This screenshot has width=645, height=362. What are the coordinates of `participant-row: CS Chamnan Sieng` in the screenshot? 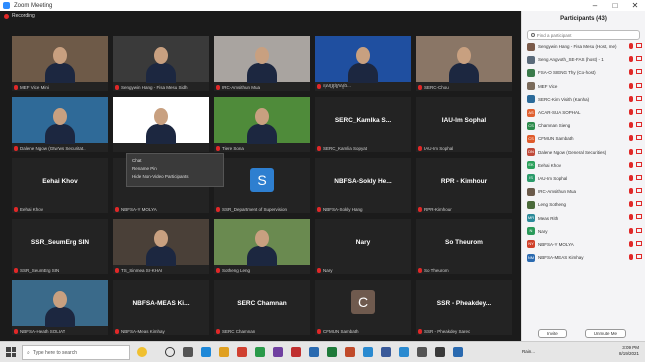 It's located at (584, 125).